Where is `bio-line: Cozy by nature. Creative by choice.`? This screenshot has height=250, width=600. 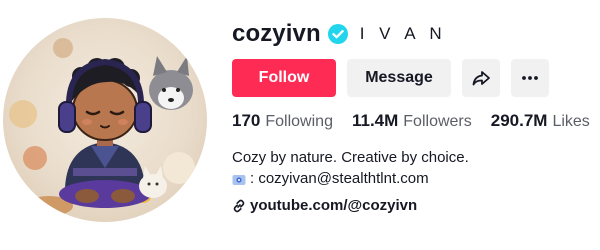
bio-line: Cozy by nature. Creative by choice. is located at coordinates (350, 157).